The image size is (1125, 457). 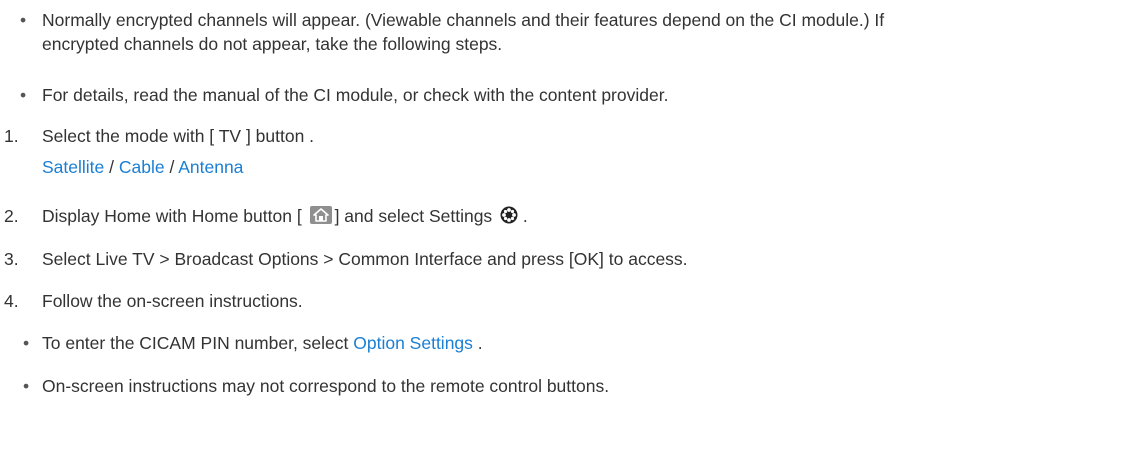 What do you see at coordinates (11, 301) in the screenshot?
I see `step-number: 4.` at bounding box center [11, 301].